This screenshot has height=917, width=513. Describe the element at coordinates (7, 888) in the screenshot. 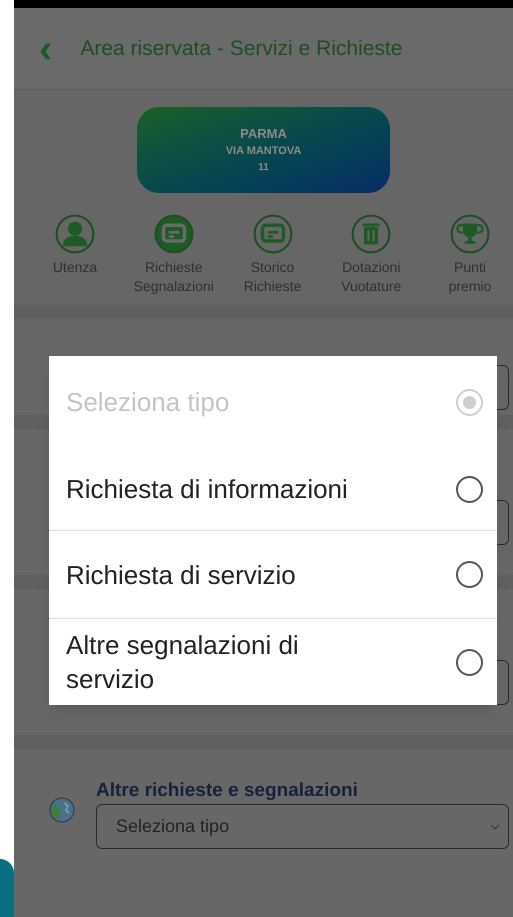

I see `corner-shape` at that location.